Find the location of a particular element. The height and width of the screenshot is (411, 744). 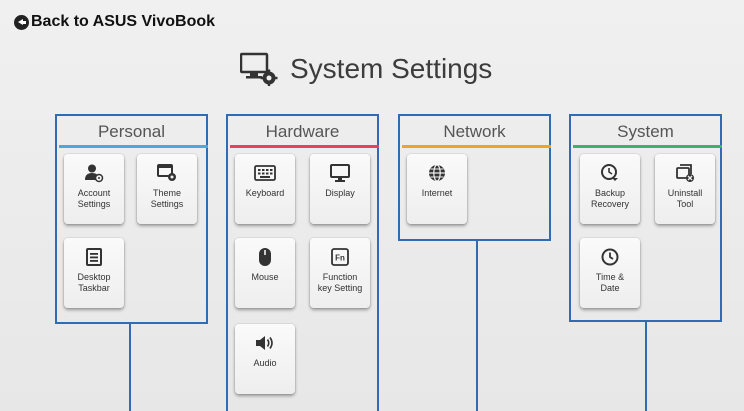

tile-time-date: Time & Date is located at coordinates (610, 273).